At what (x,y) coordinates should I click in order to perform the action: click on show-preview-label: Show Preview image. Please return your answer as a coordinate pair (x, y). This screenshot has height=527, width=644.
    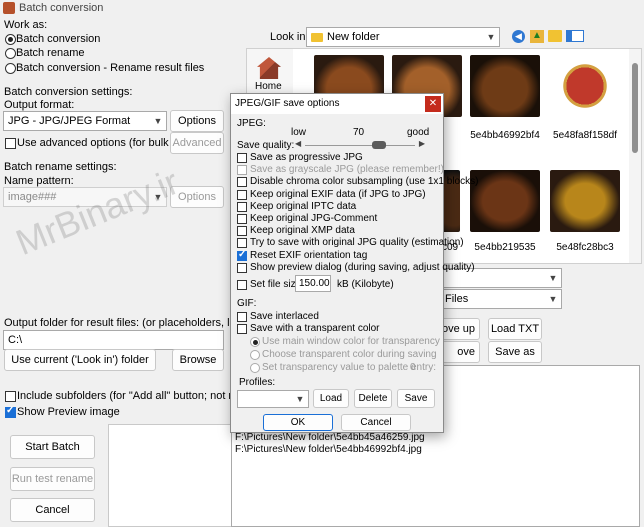
    Looking at the image, I should click on (68, 412).